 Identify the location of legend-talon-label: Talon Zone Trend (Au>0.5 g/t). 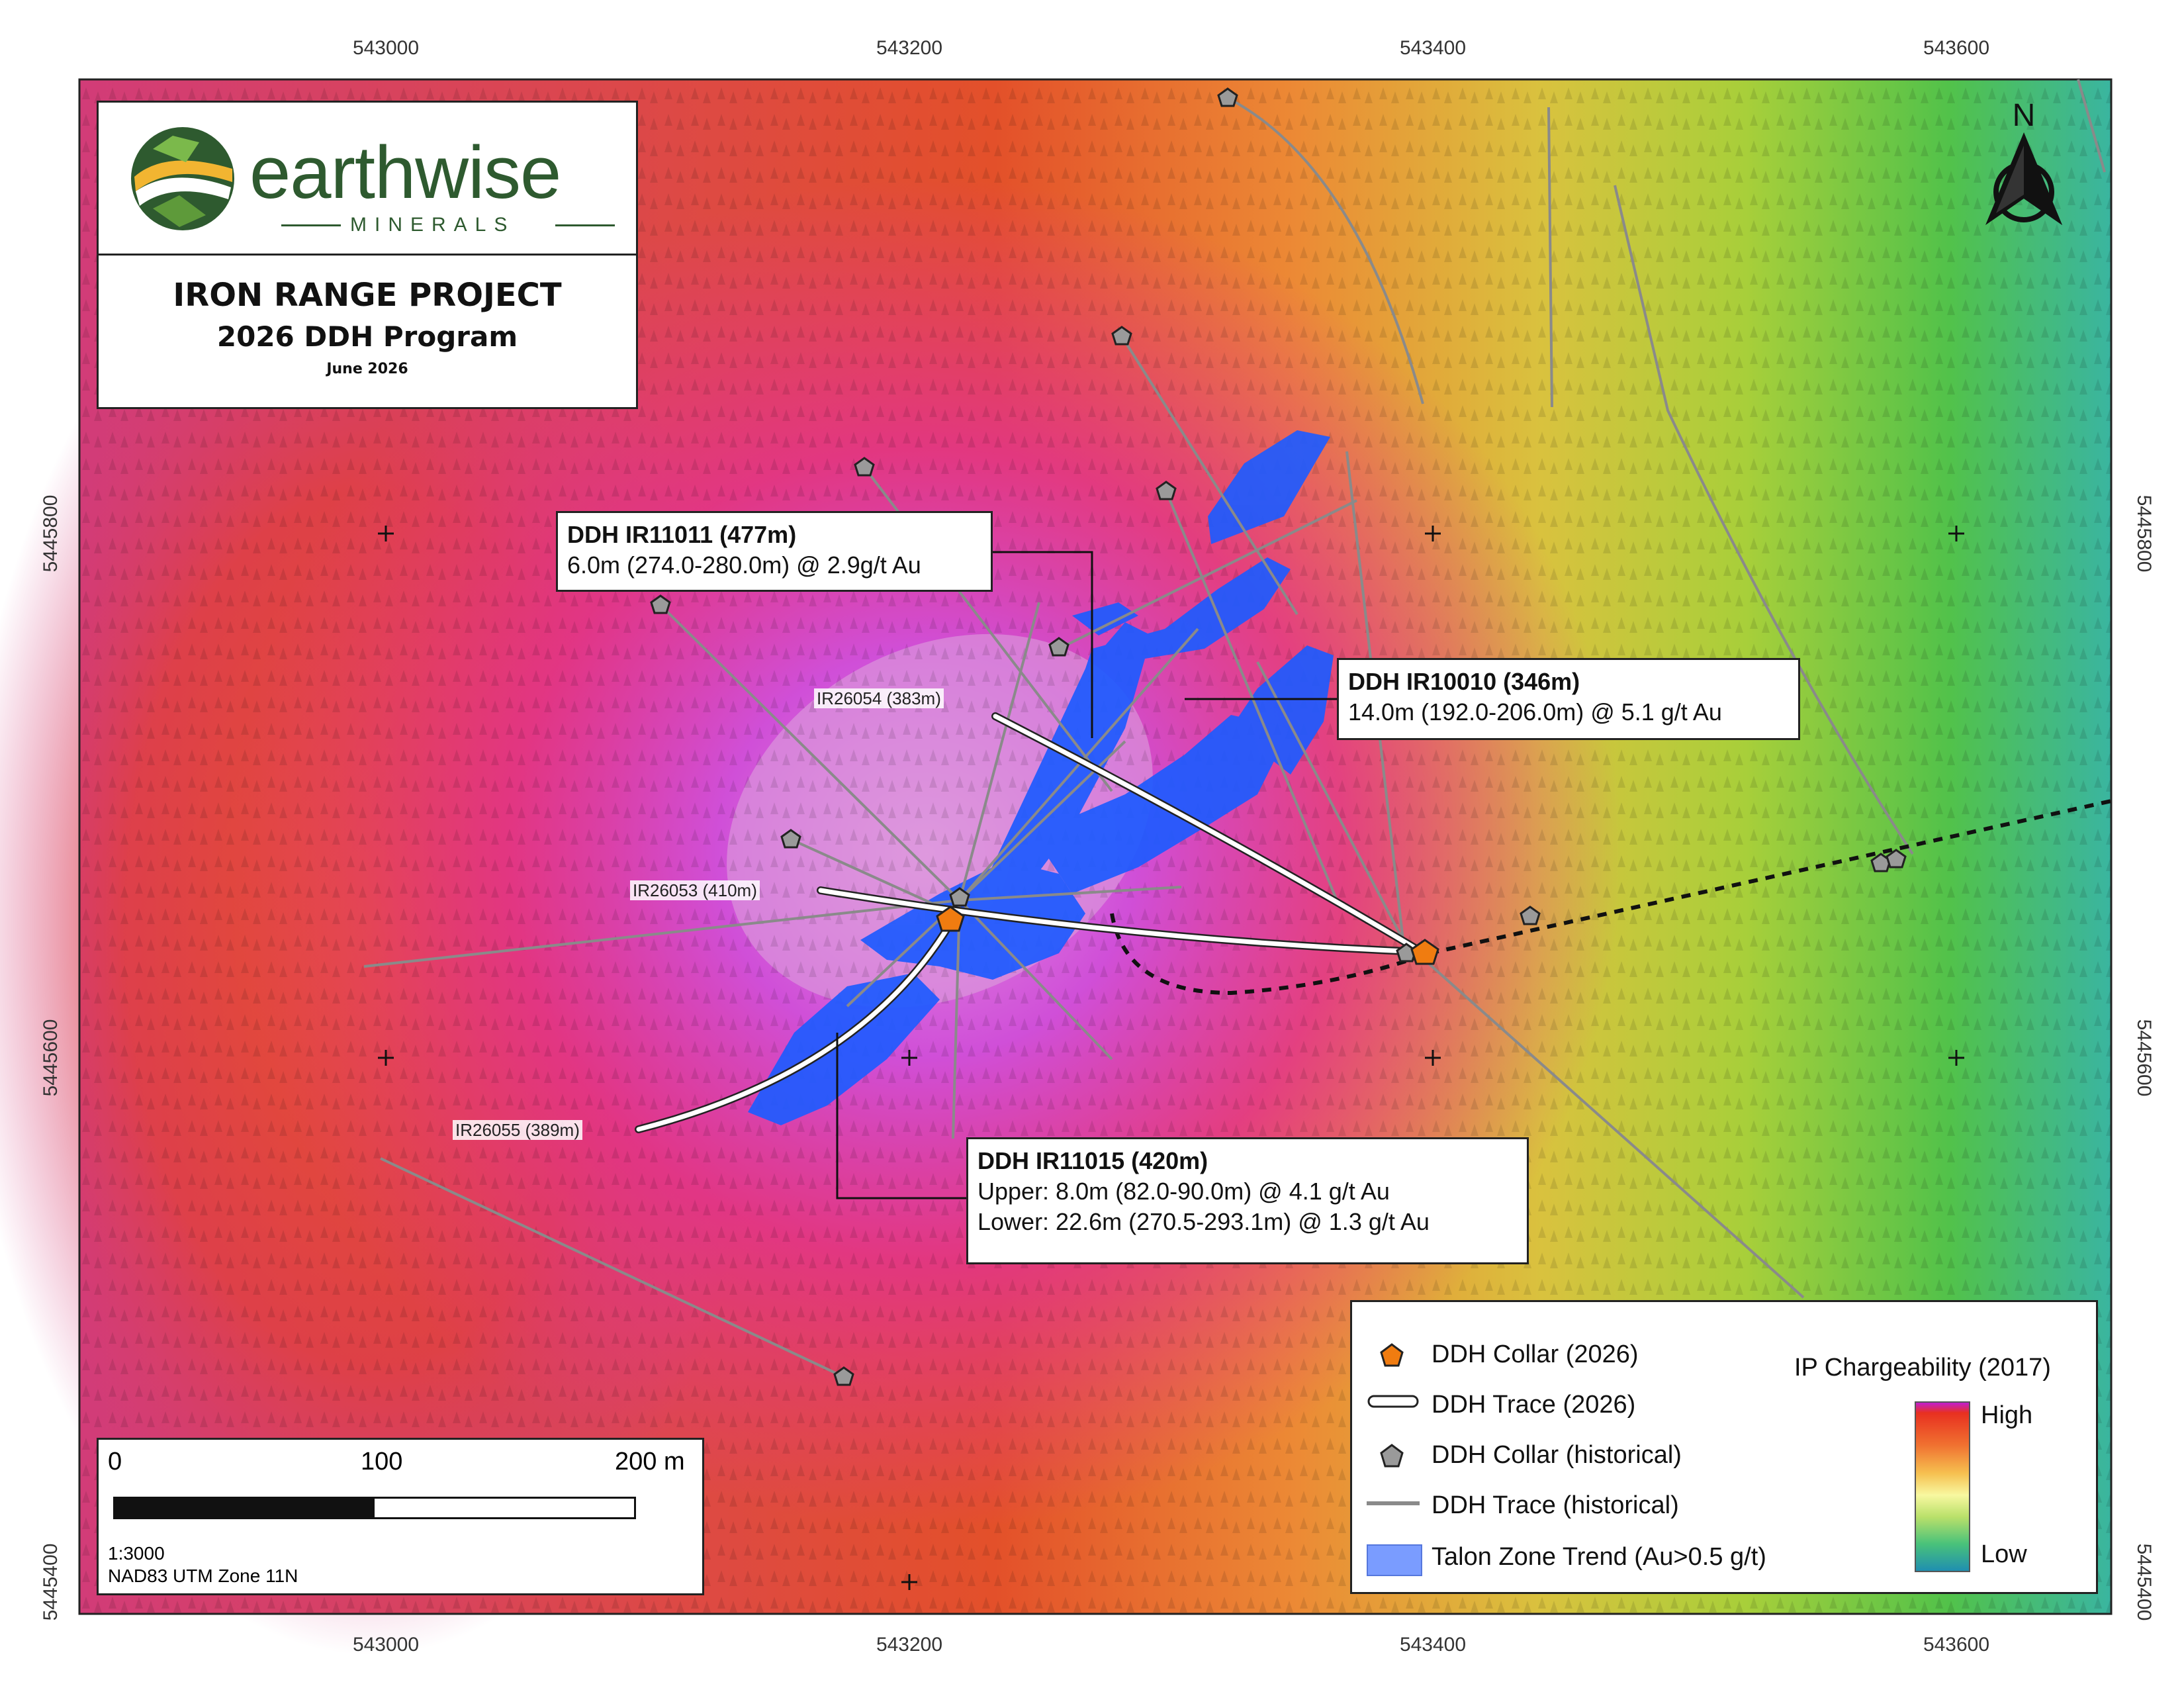
(1599, 1557).